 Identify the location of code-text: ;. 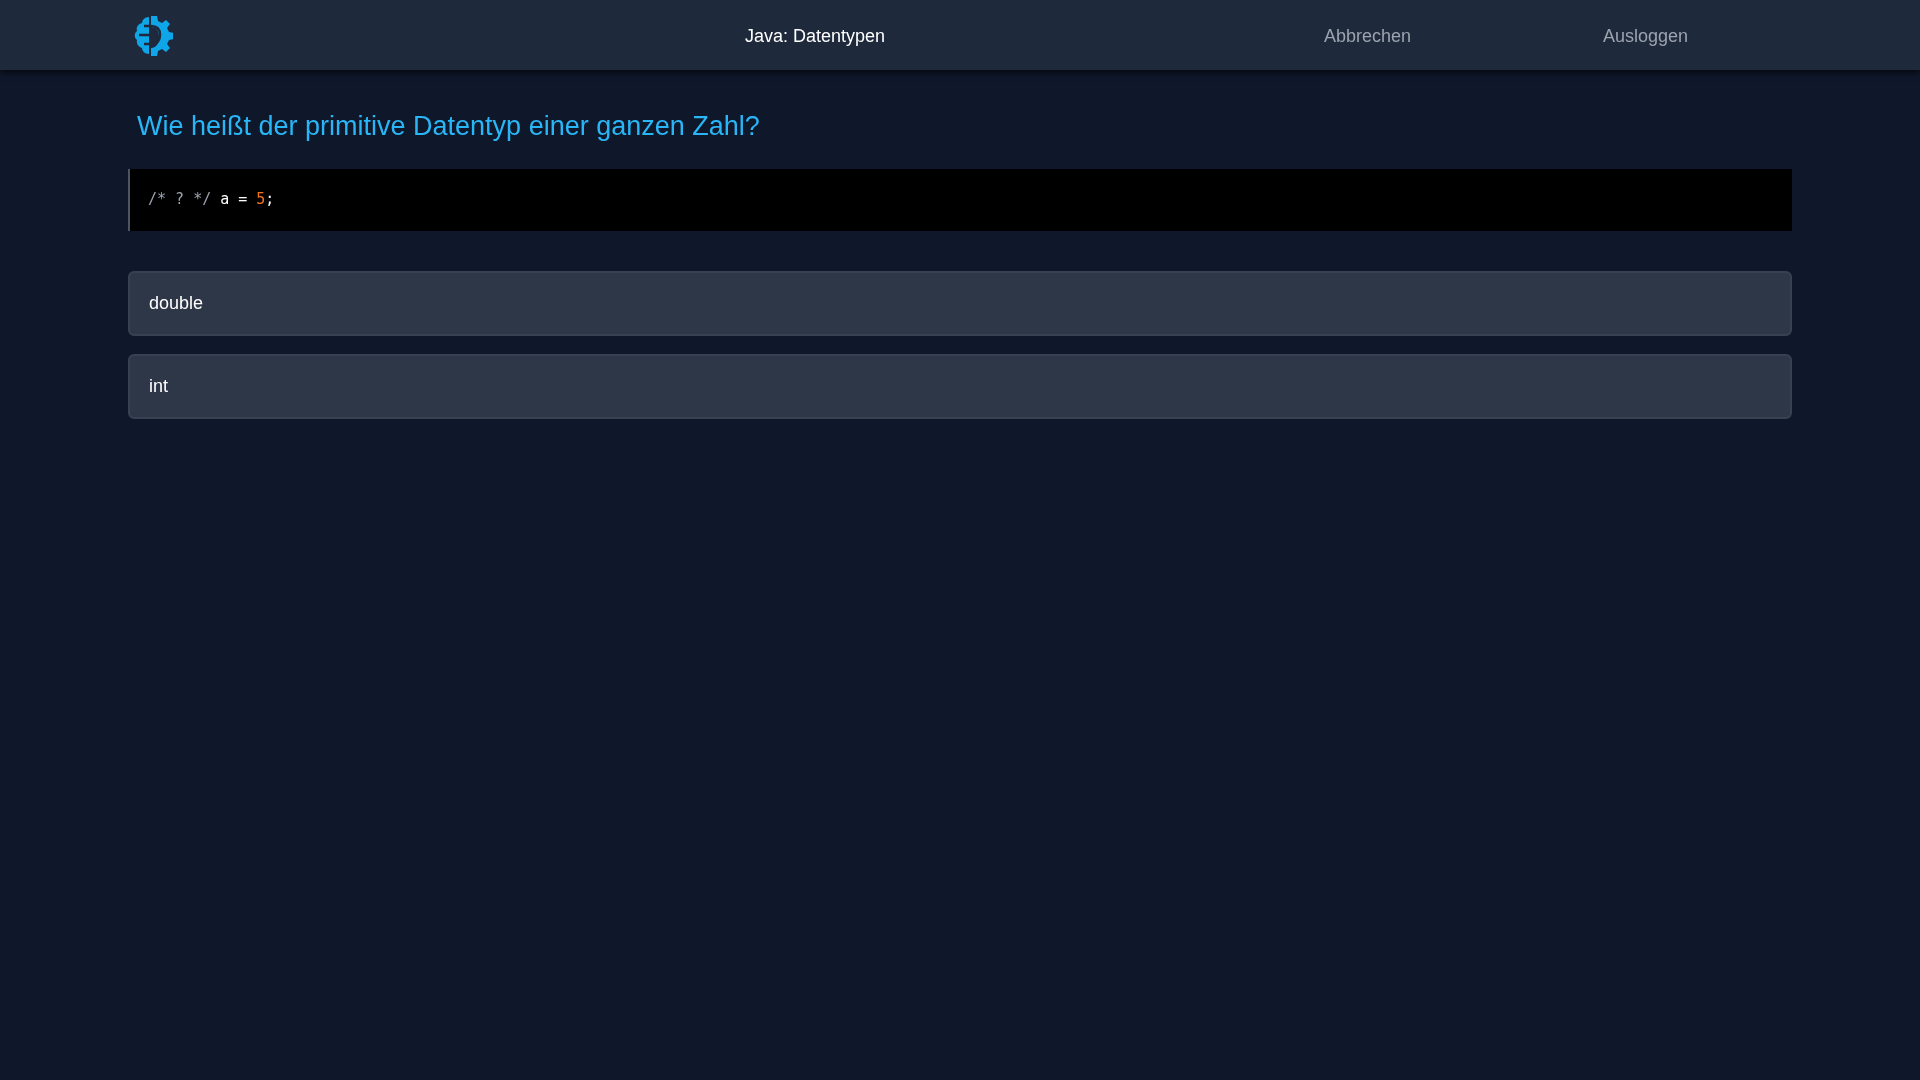
(270, 200).